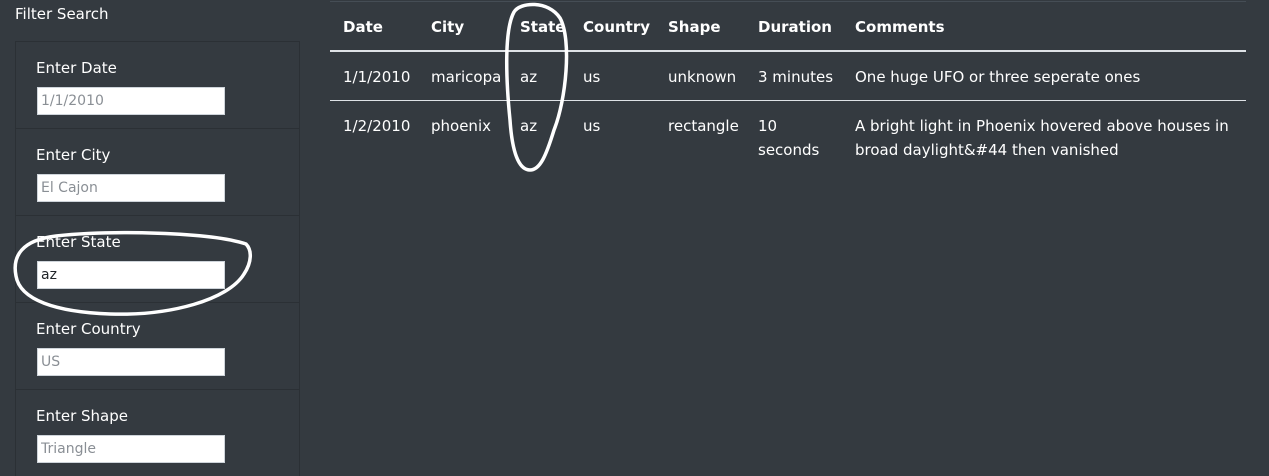 Image resolution: width=1269 pixels, height=476 pixels. I want to click on filter-search-title: Filter Search, so click(62, 14).